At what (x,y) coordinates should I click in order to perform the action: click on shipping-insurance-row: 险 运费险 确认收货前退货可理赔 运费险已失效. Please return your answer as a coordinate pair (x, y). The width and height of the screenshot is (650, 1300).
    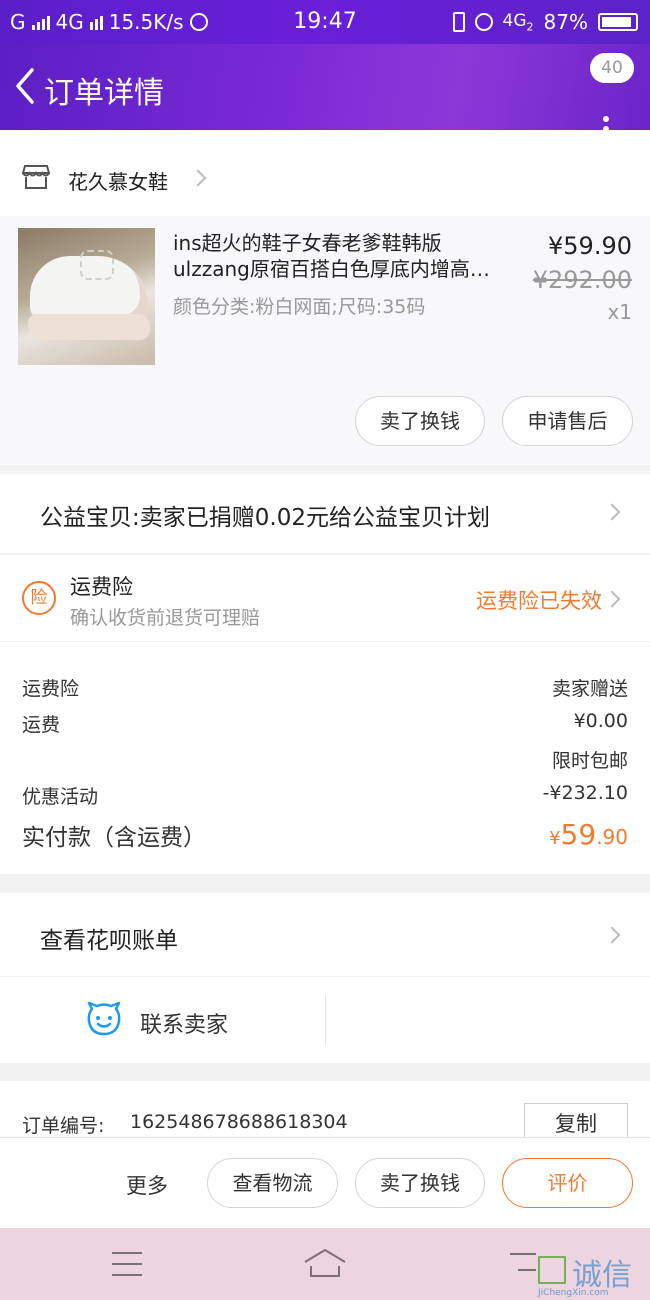
    Looking at the image, I should click on (325, 598).